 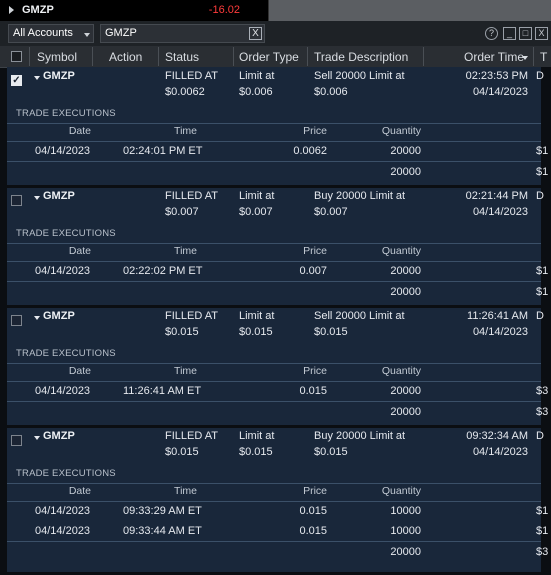 What do you see at coordinates (331, 212) in the screenshot?
I see `trade-description-price: $0.007` at bounding box center [331, 212].